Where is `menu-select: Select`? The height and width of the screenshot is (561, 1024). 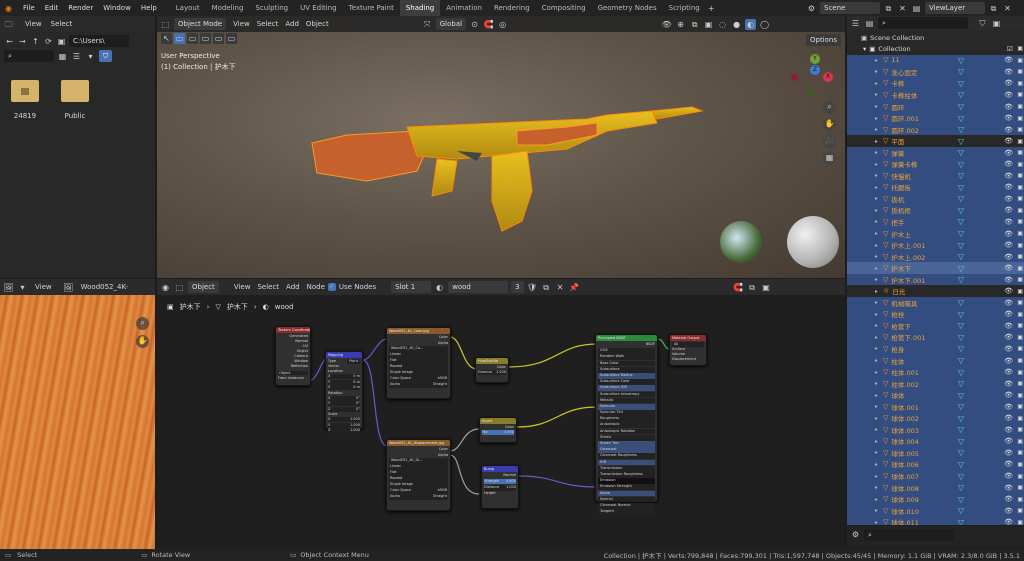 menu-select: Select is located at coordinates (62, 24).